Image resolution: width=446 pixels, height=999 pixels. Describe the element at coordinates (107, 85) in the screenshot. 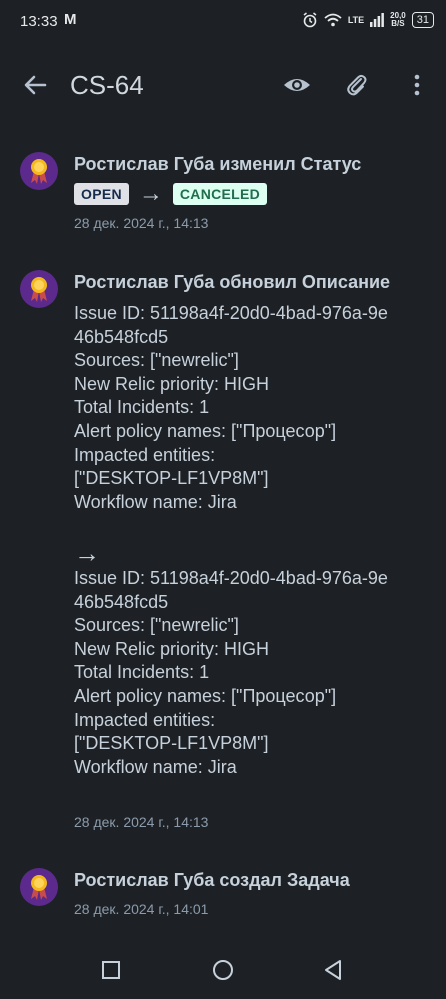

I see `issue-key-title: CS-64` at that location.